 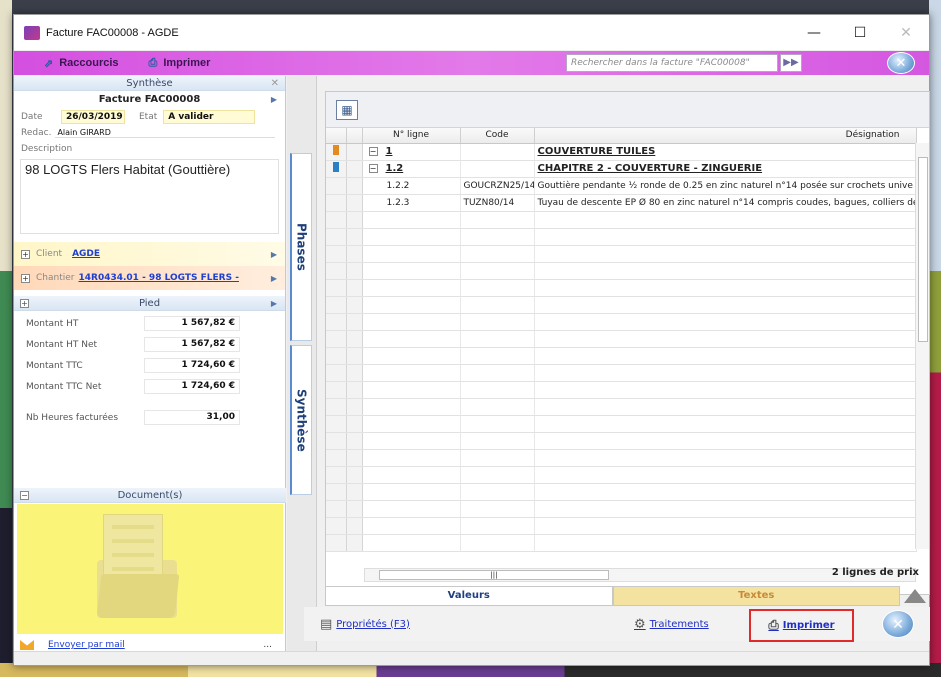 I want to click on facture-title: Facture FAC00008 ▶, so click(x=149, y=100).